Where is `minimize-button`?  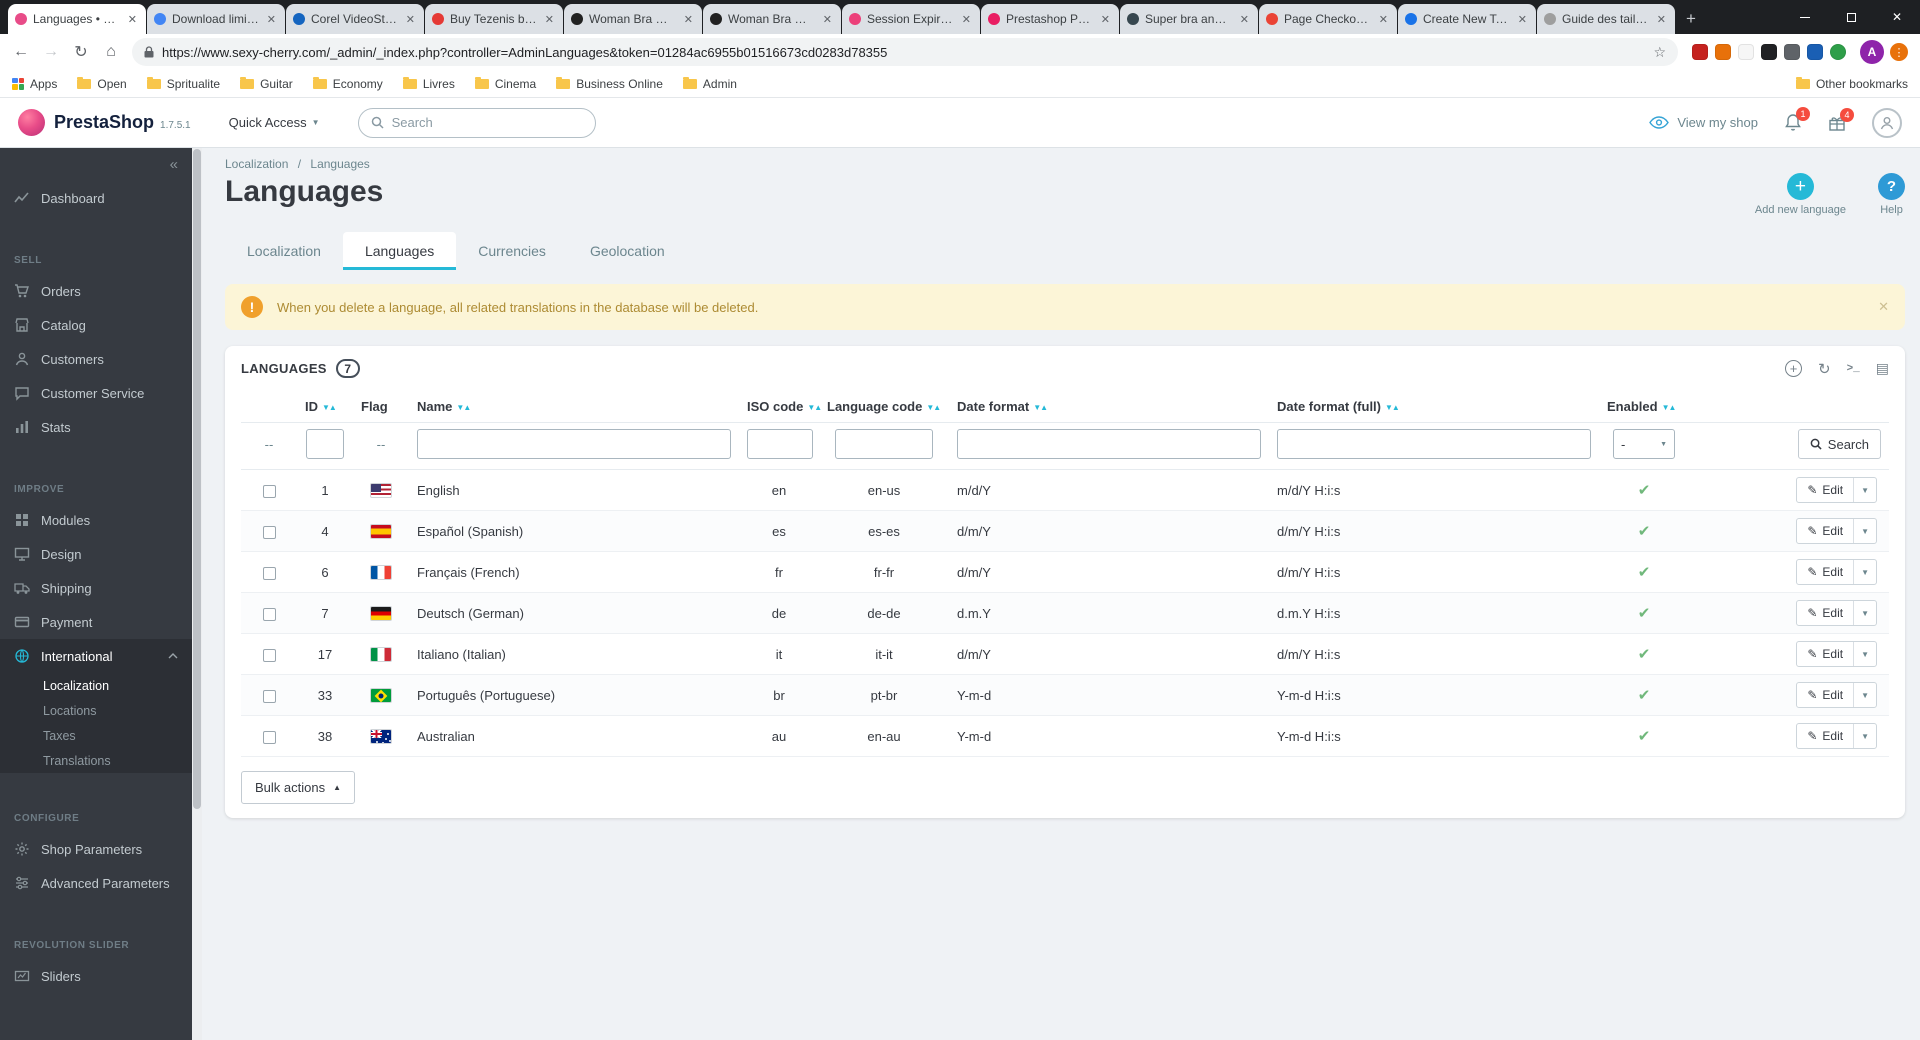 minimize-button is located at coordinates (1805, 17).